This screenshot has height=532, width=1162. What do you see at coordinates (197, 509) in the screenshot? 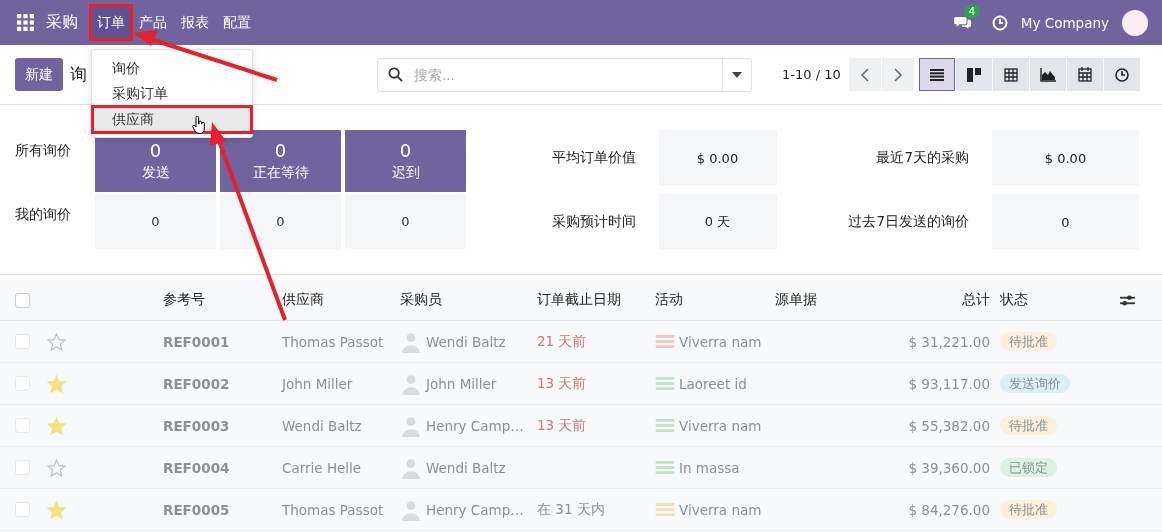
I see `table-cell-text: REF0005` at bounding box center [197, 509].